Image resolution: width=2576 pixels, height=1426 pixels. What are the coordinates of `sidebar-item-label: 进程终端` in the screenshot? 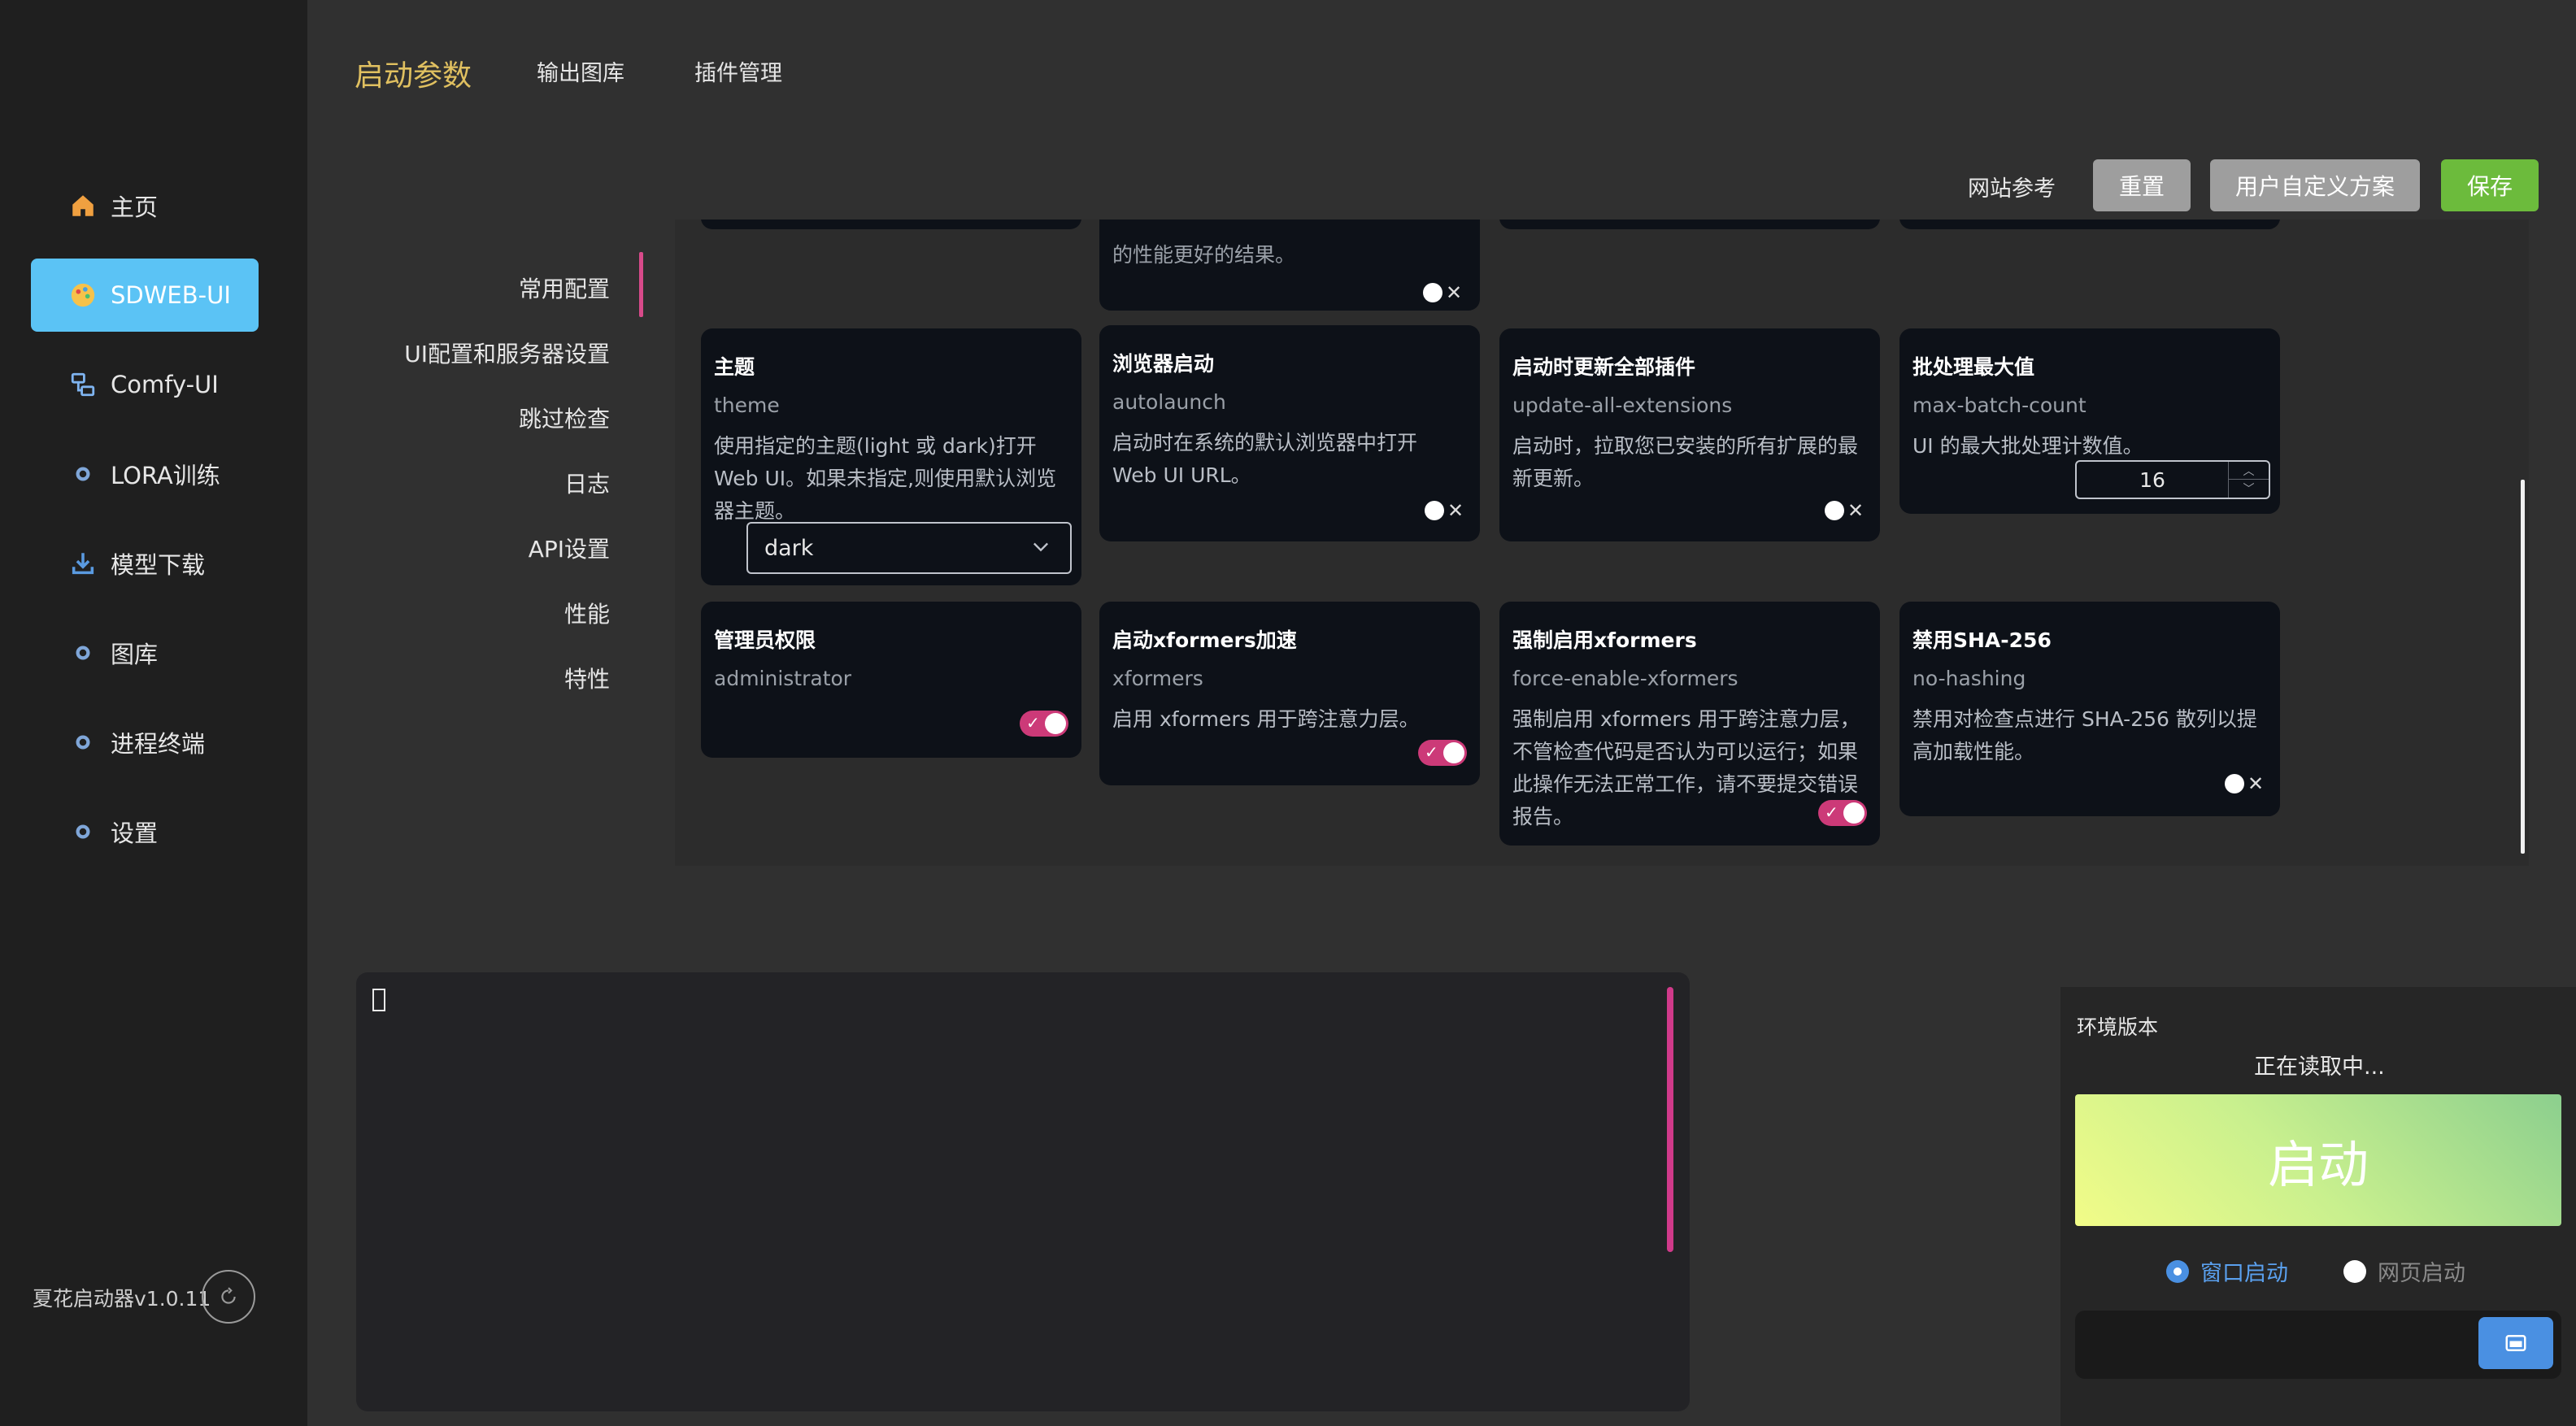 It's located at (158, 744).